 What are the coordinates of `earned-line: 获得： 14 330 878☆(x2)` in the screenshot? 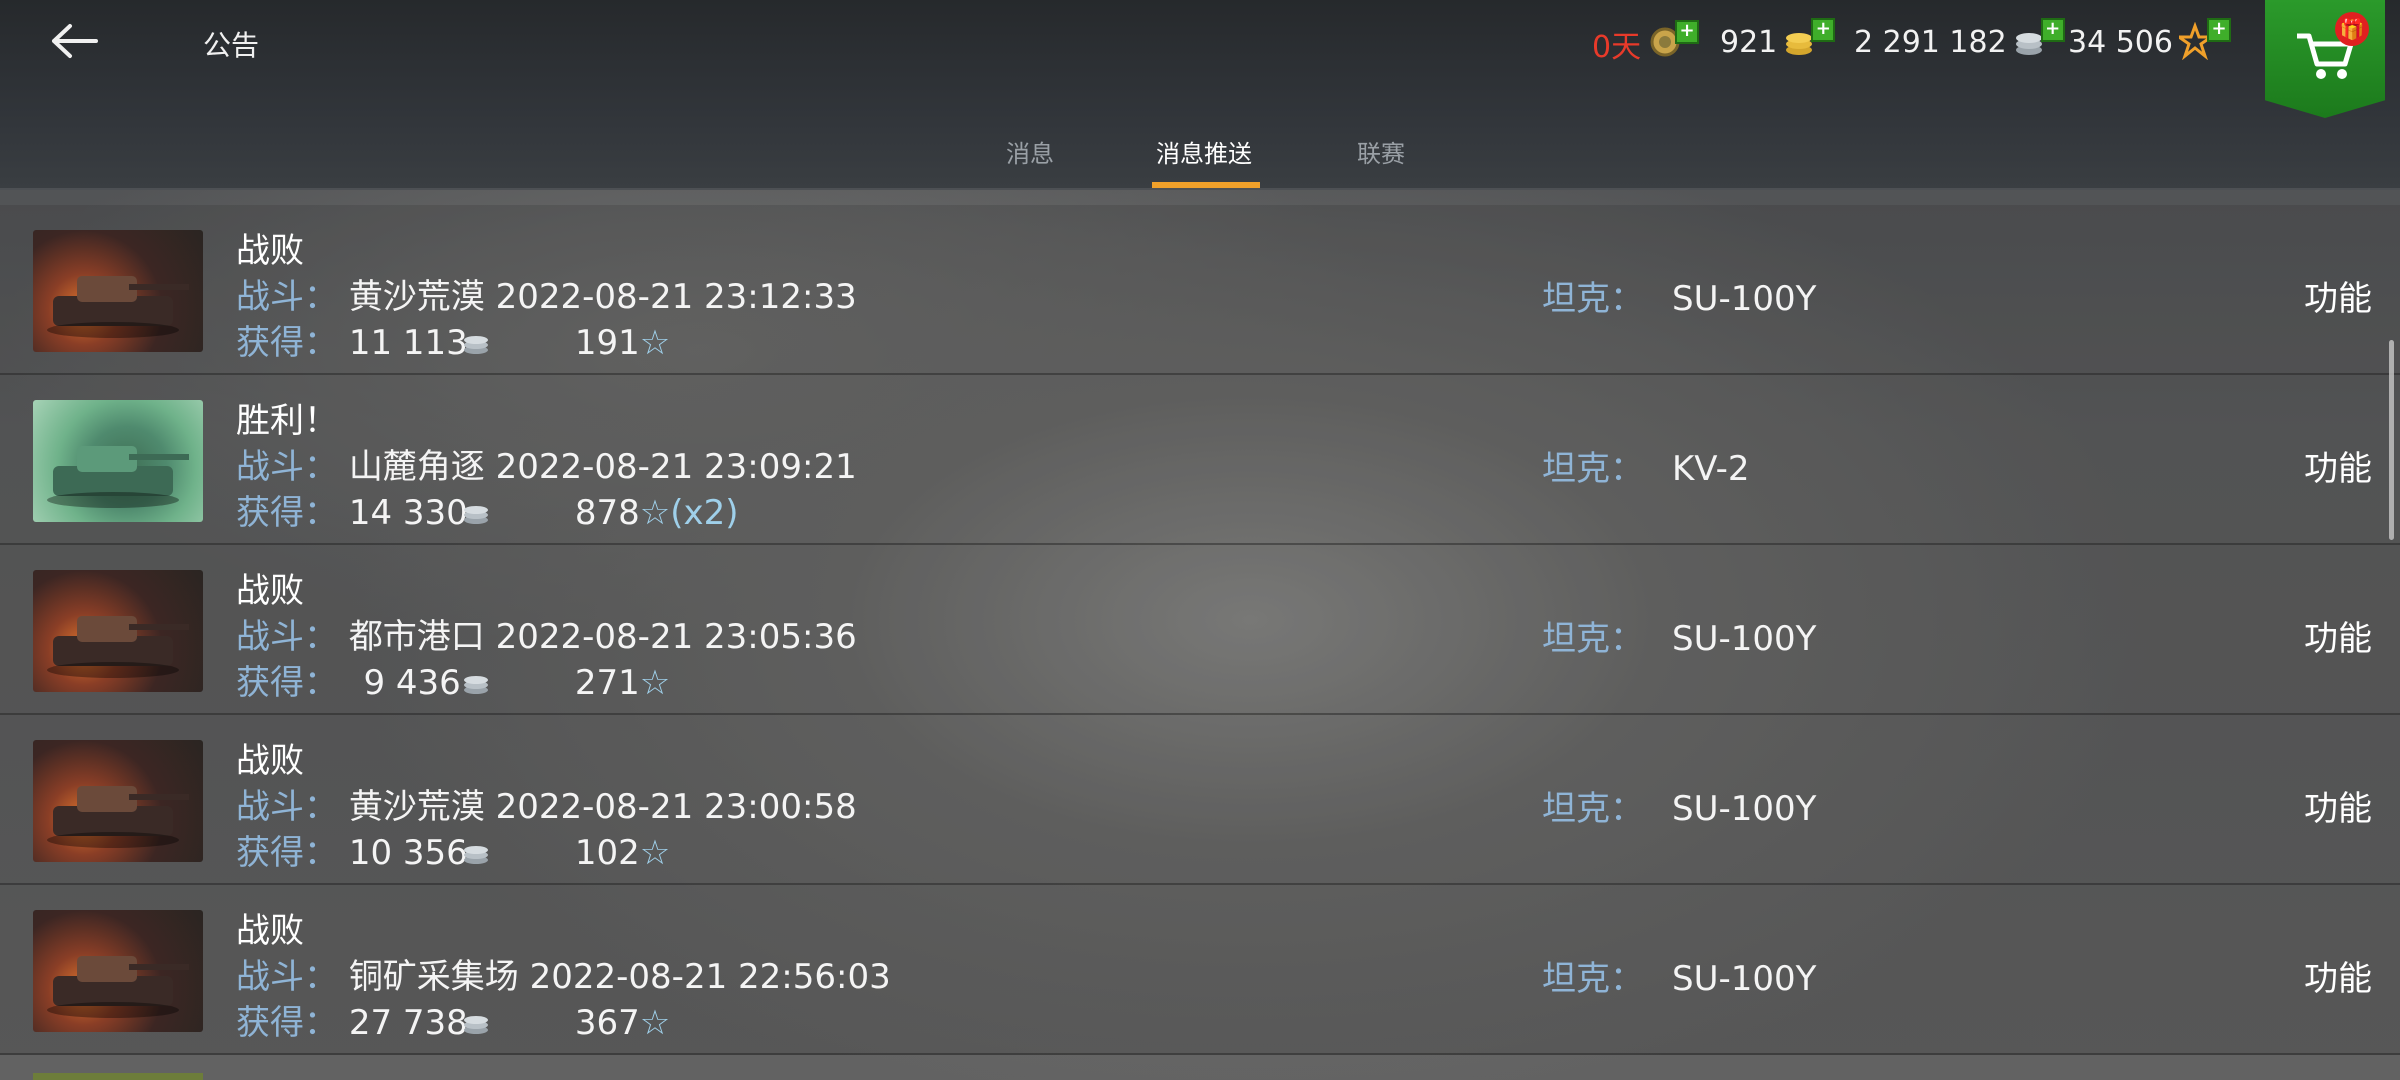 It's located at (487, 509).